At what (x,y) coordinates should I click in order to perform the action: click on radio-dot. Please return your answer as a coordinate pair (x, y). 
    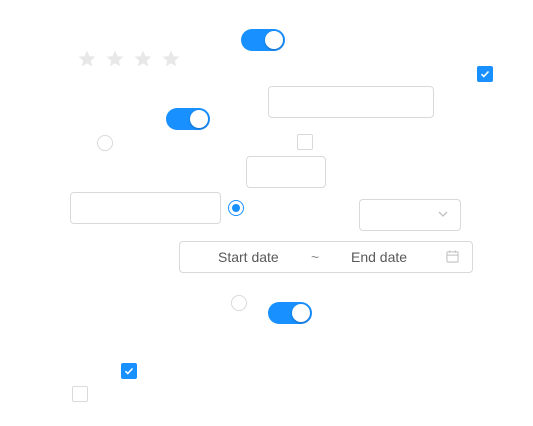
    Looking at the image, I should click on (236, 208).